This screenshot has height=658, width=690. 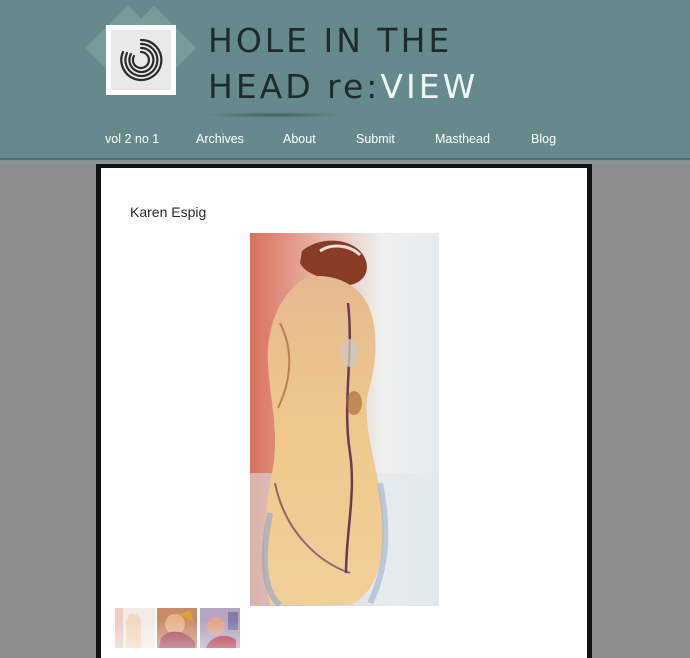 What do you see at coordinates (330, 40) in the screenshot?
I see `site-title-line1: HOLE IN THE` at bounding box center [330, 40].